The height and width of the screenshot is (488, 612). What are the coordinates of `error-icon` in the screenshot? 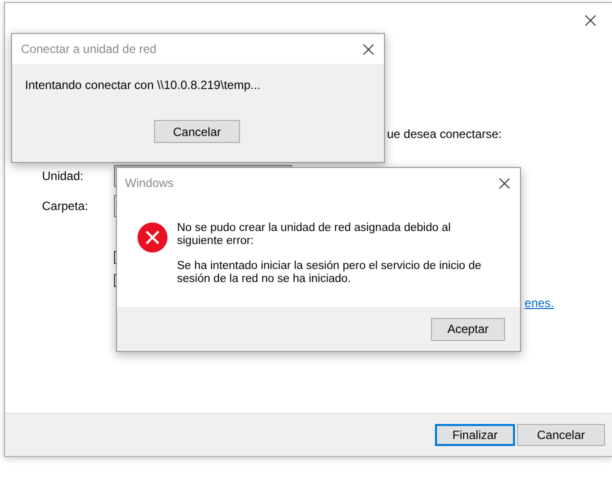 It's located at (152, 237).